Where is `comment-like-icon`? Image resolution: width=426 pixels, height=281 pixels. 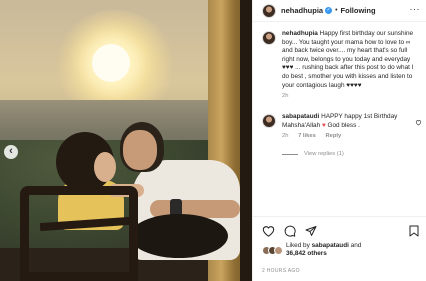 comment-like-icon is located at coordinates (418, 123).